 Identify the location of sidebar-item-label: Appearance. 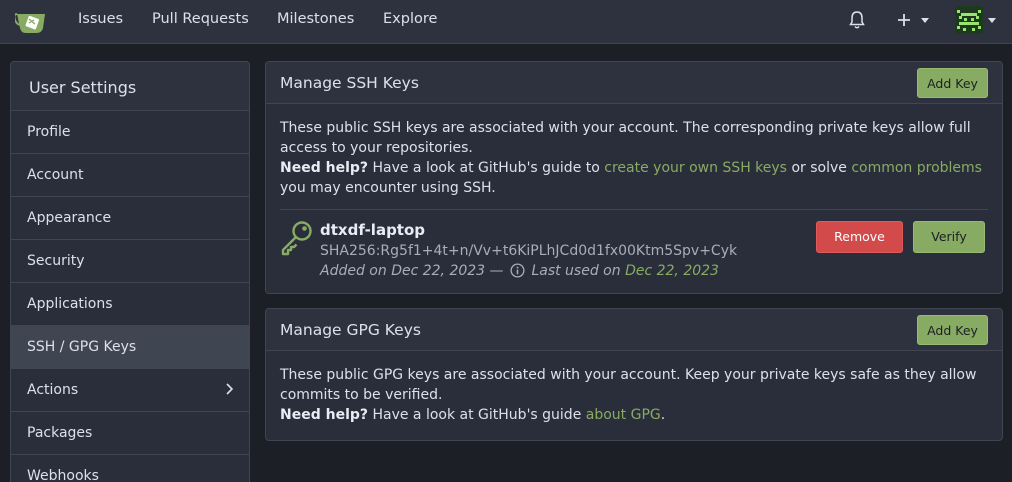
(69, 218).